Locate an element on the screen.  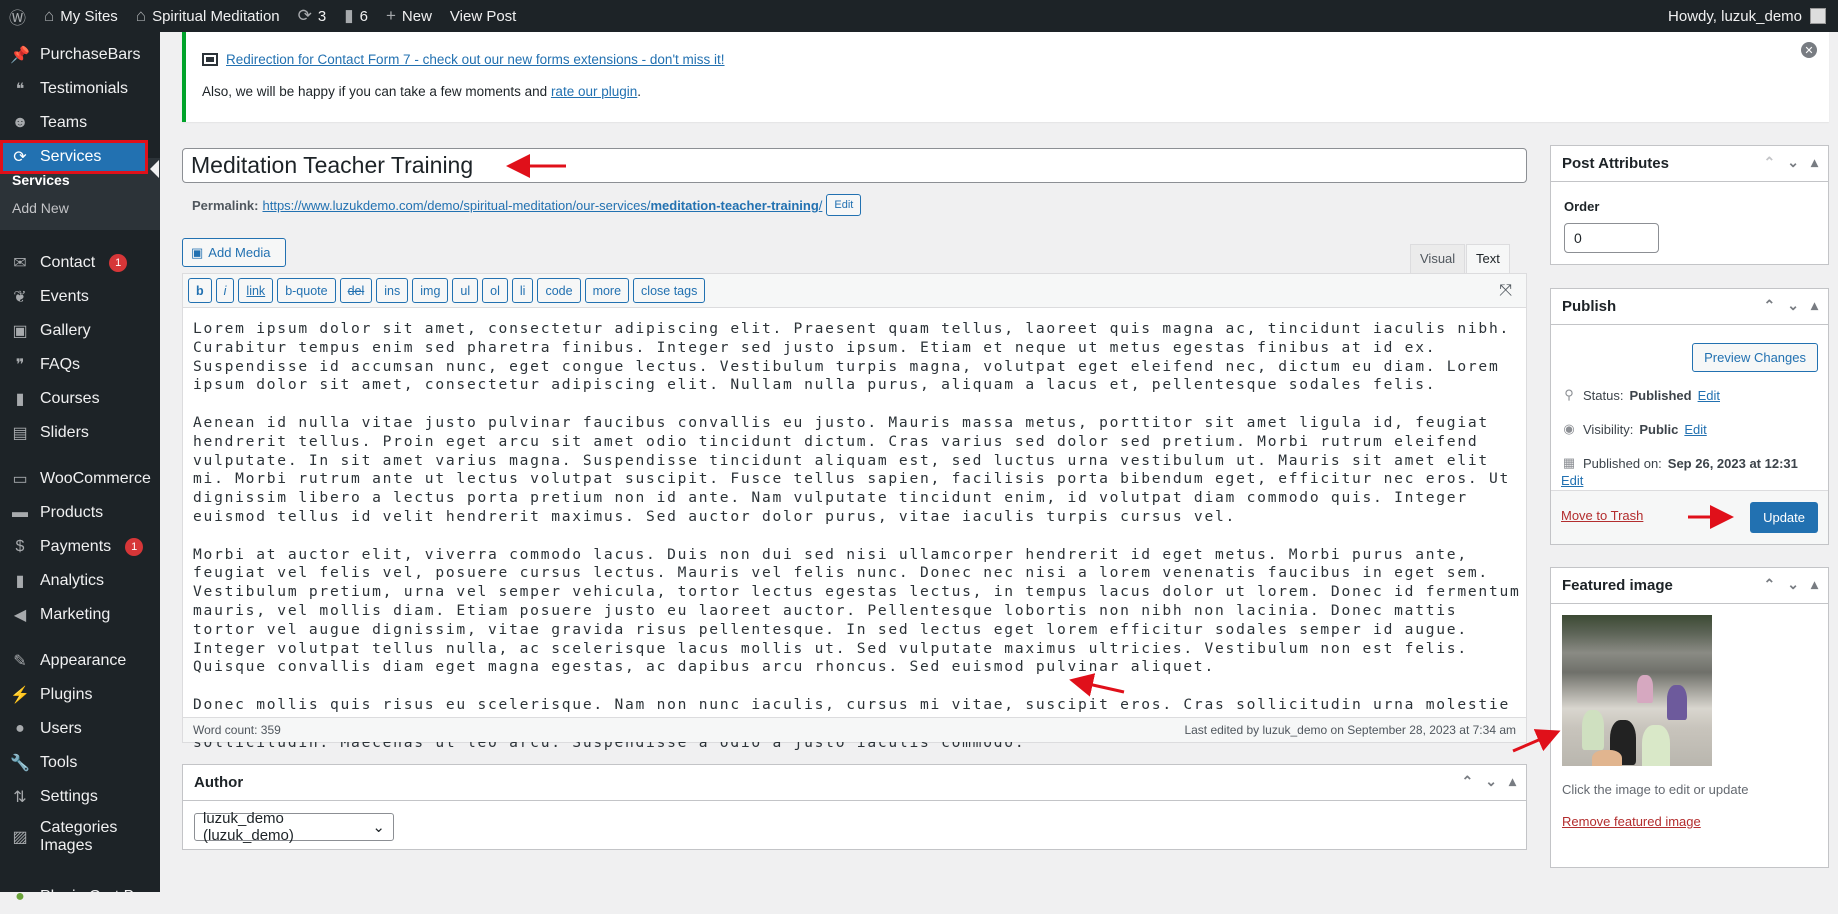
sidebar-item-courses: ▮ Courses is located at coordinates (80, 399).